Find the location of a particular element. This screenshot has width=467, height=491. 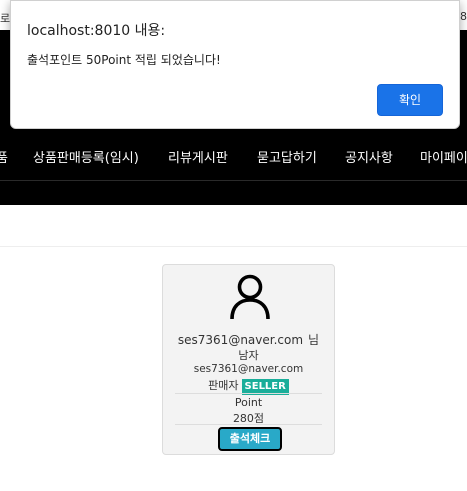

dialog-ok-button: 확인 is located at coordinates (410, 100).